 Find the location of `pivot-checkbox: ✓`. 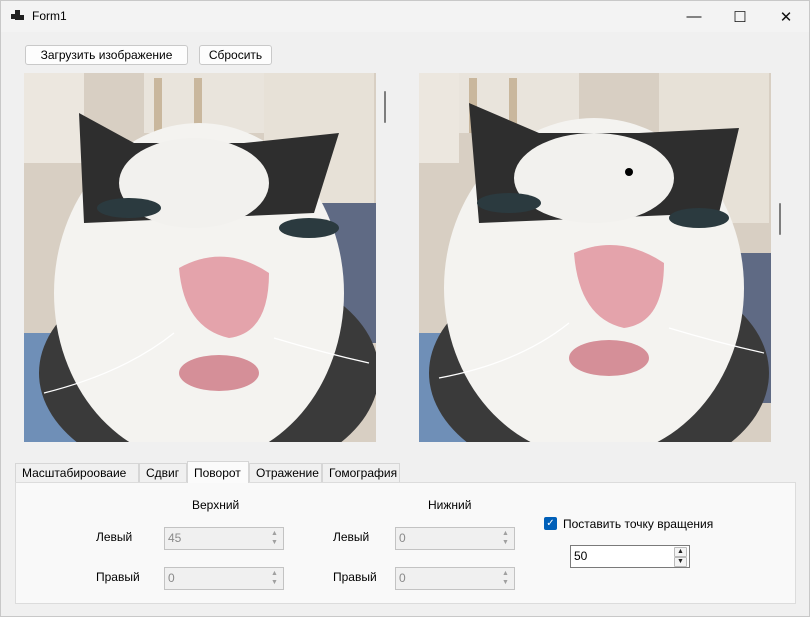

pivot-checkbox: ✓ is located at coordinates (550, 523).